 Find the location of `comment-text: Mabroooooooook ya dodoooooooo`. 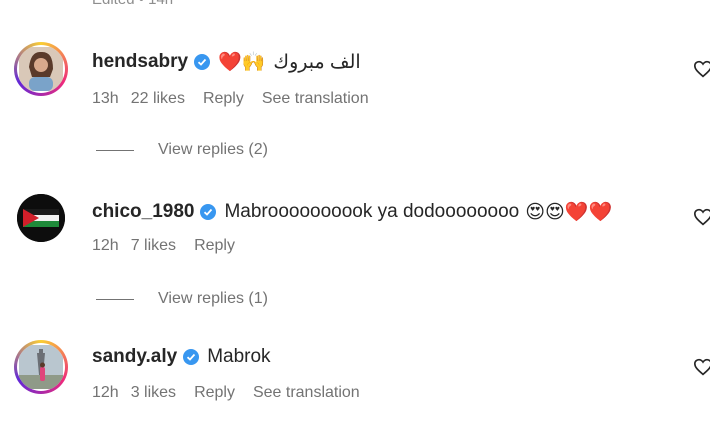

comment-text: Mabroooooooook ya dodoooooooo is located at coordinates (372, 211).